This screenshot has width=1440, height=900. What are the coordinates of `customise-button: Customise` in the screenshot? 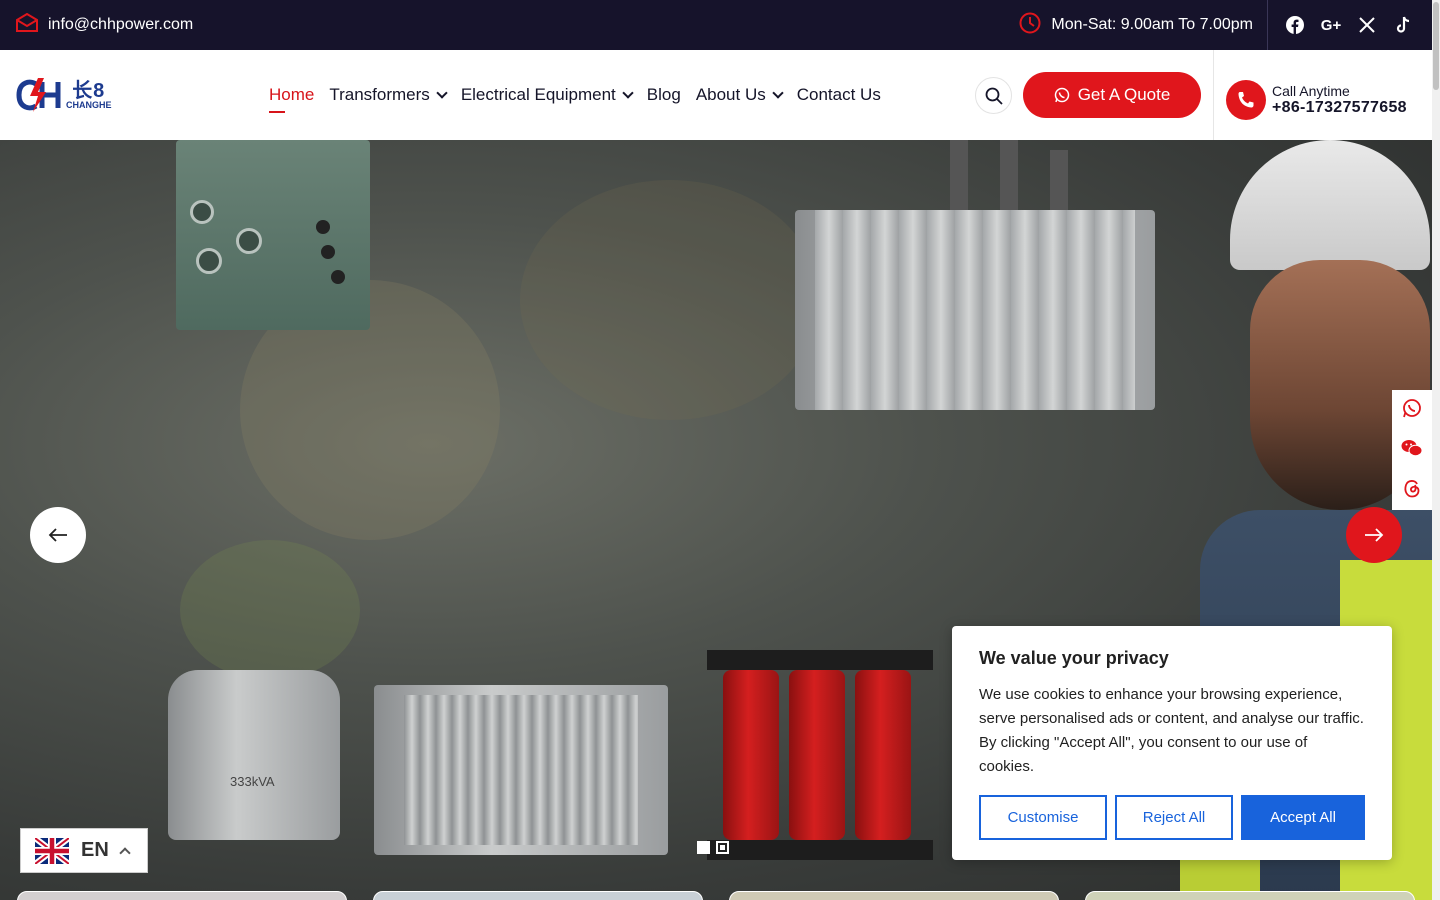 It's located at (1043, 817).